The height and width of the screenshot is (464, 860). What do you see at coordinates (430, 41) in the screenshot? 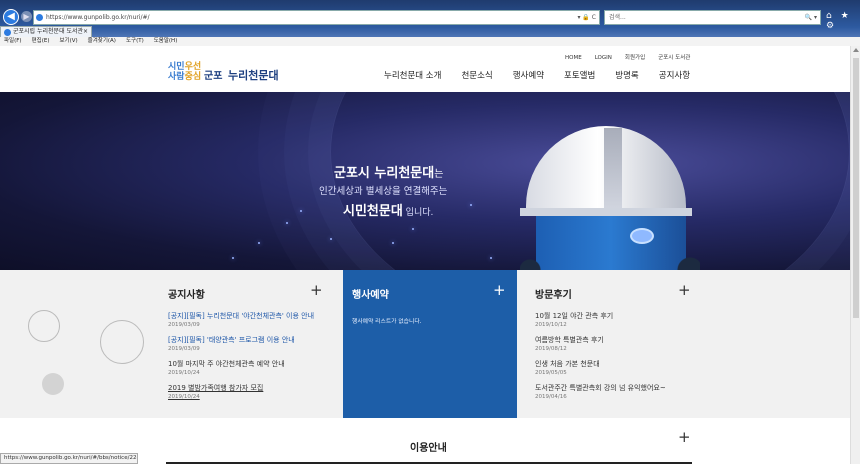
I see `menu-bar: 파일(F) 편집(E) 보기(V) 즐겨찾기(A) 도구(T) 도움말(H)` at bounding box center [430, 41].